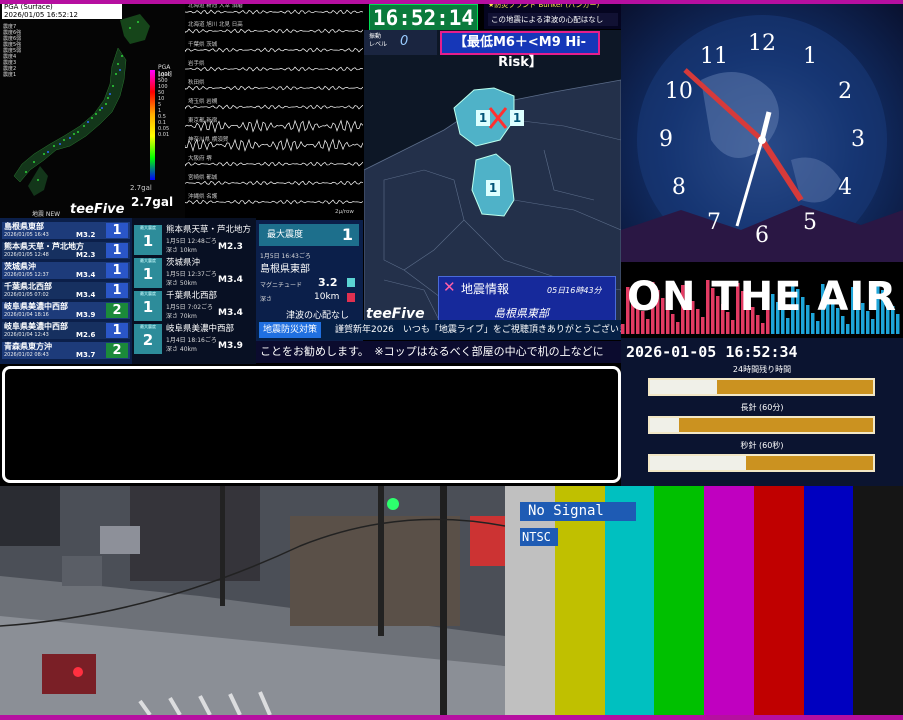 The image size is (903, 720). Describe the element at coordinates (230, 280) in the screenshot. I see `card-magnitude: M3.4` at that location.